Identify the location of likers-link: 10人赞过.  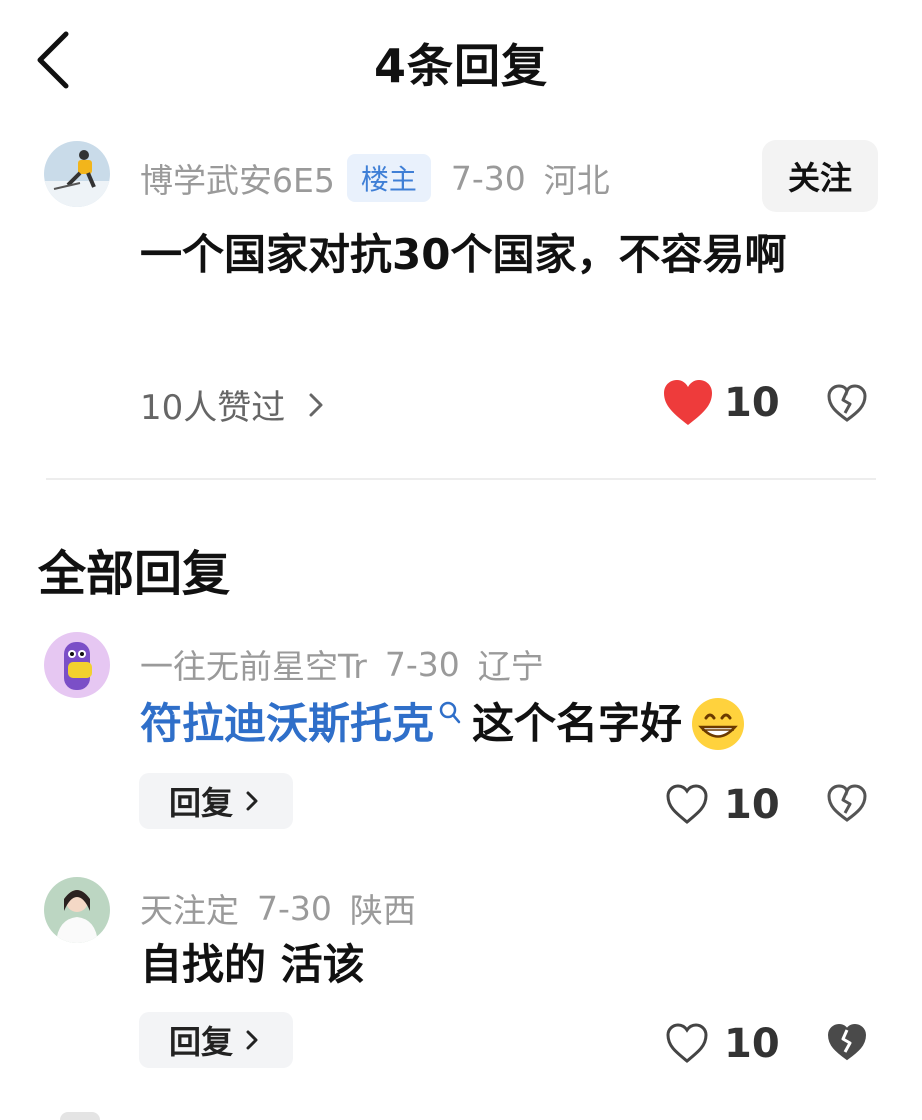
(235, 404).